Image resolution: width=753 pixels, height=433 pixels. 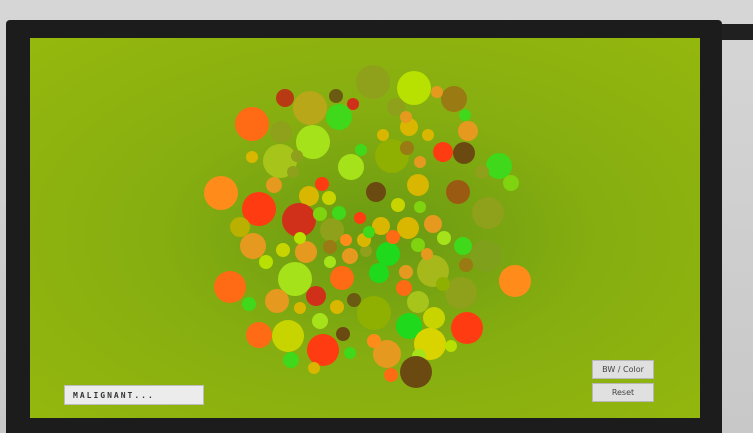 What do you see at coordinates (623, 369) in the screenshot?
I see `bw-color-toggle-button: BW / Color` at bounding box center [623, 369].